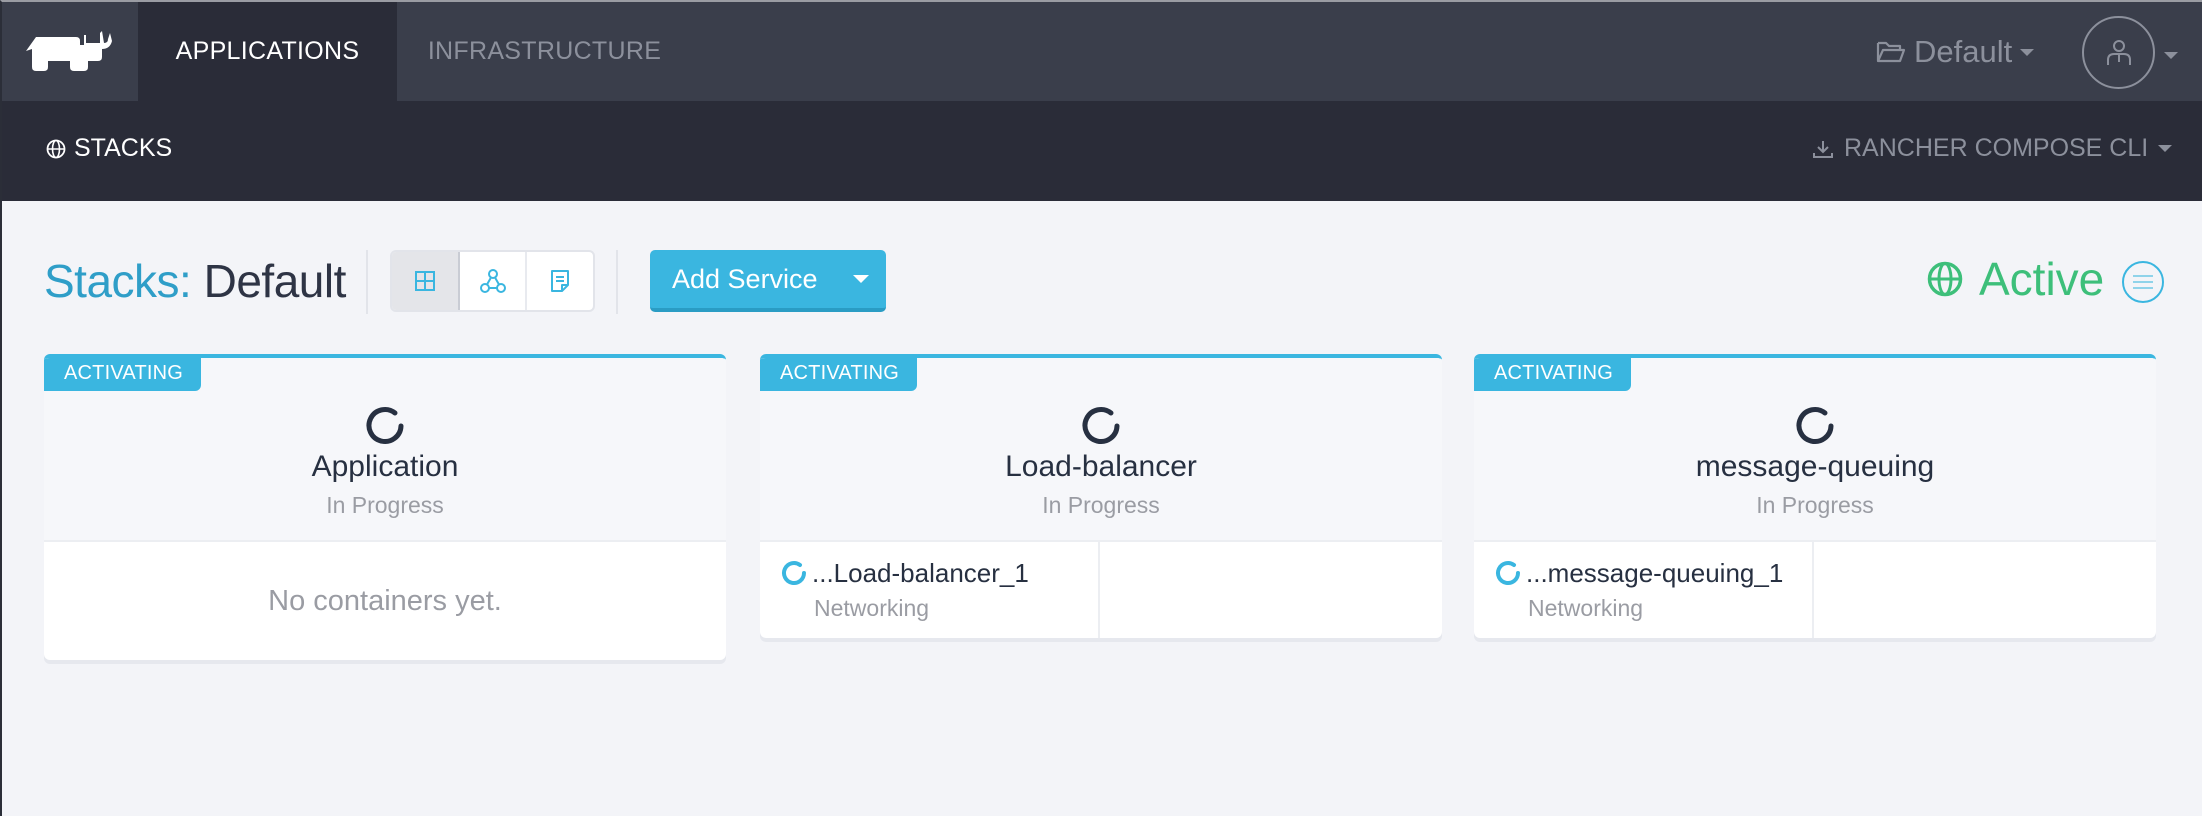 Image resolution: width=2202 pixels, height=816 pixels. I want to click on stack-state: Active, so click(2015, 279).